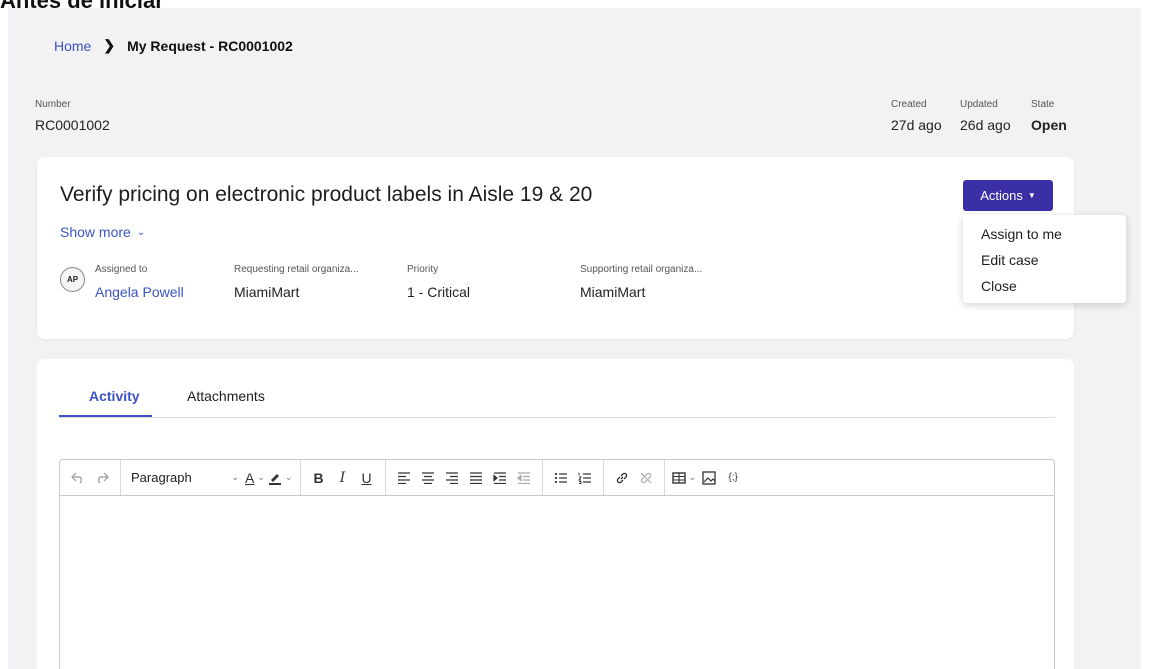 Image resolution: width=1150 pixels, height=669 pixels. What do you see at coordinates (684, 478) in the screenshot?
I see `table-icon: ⌄` at bounding box center [684, 478].